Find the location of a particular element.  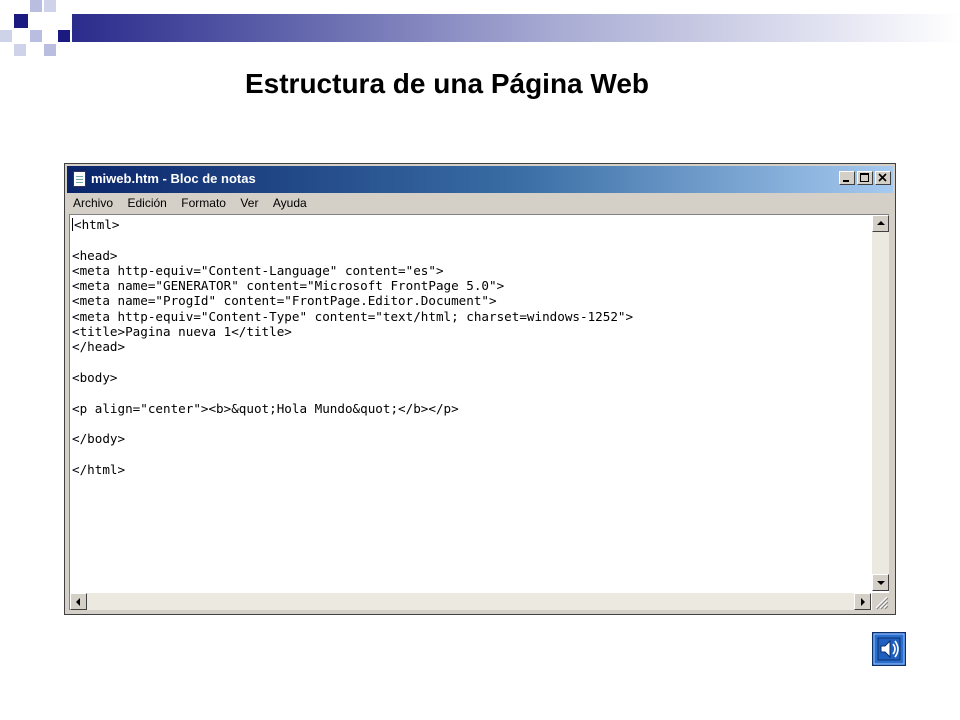

close-icon is located at coordinates (882, 177).